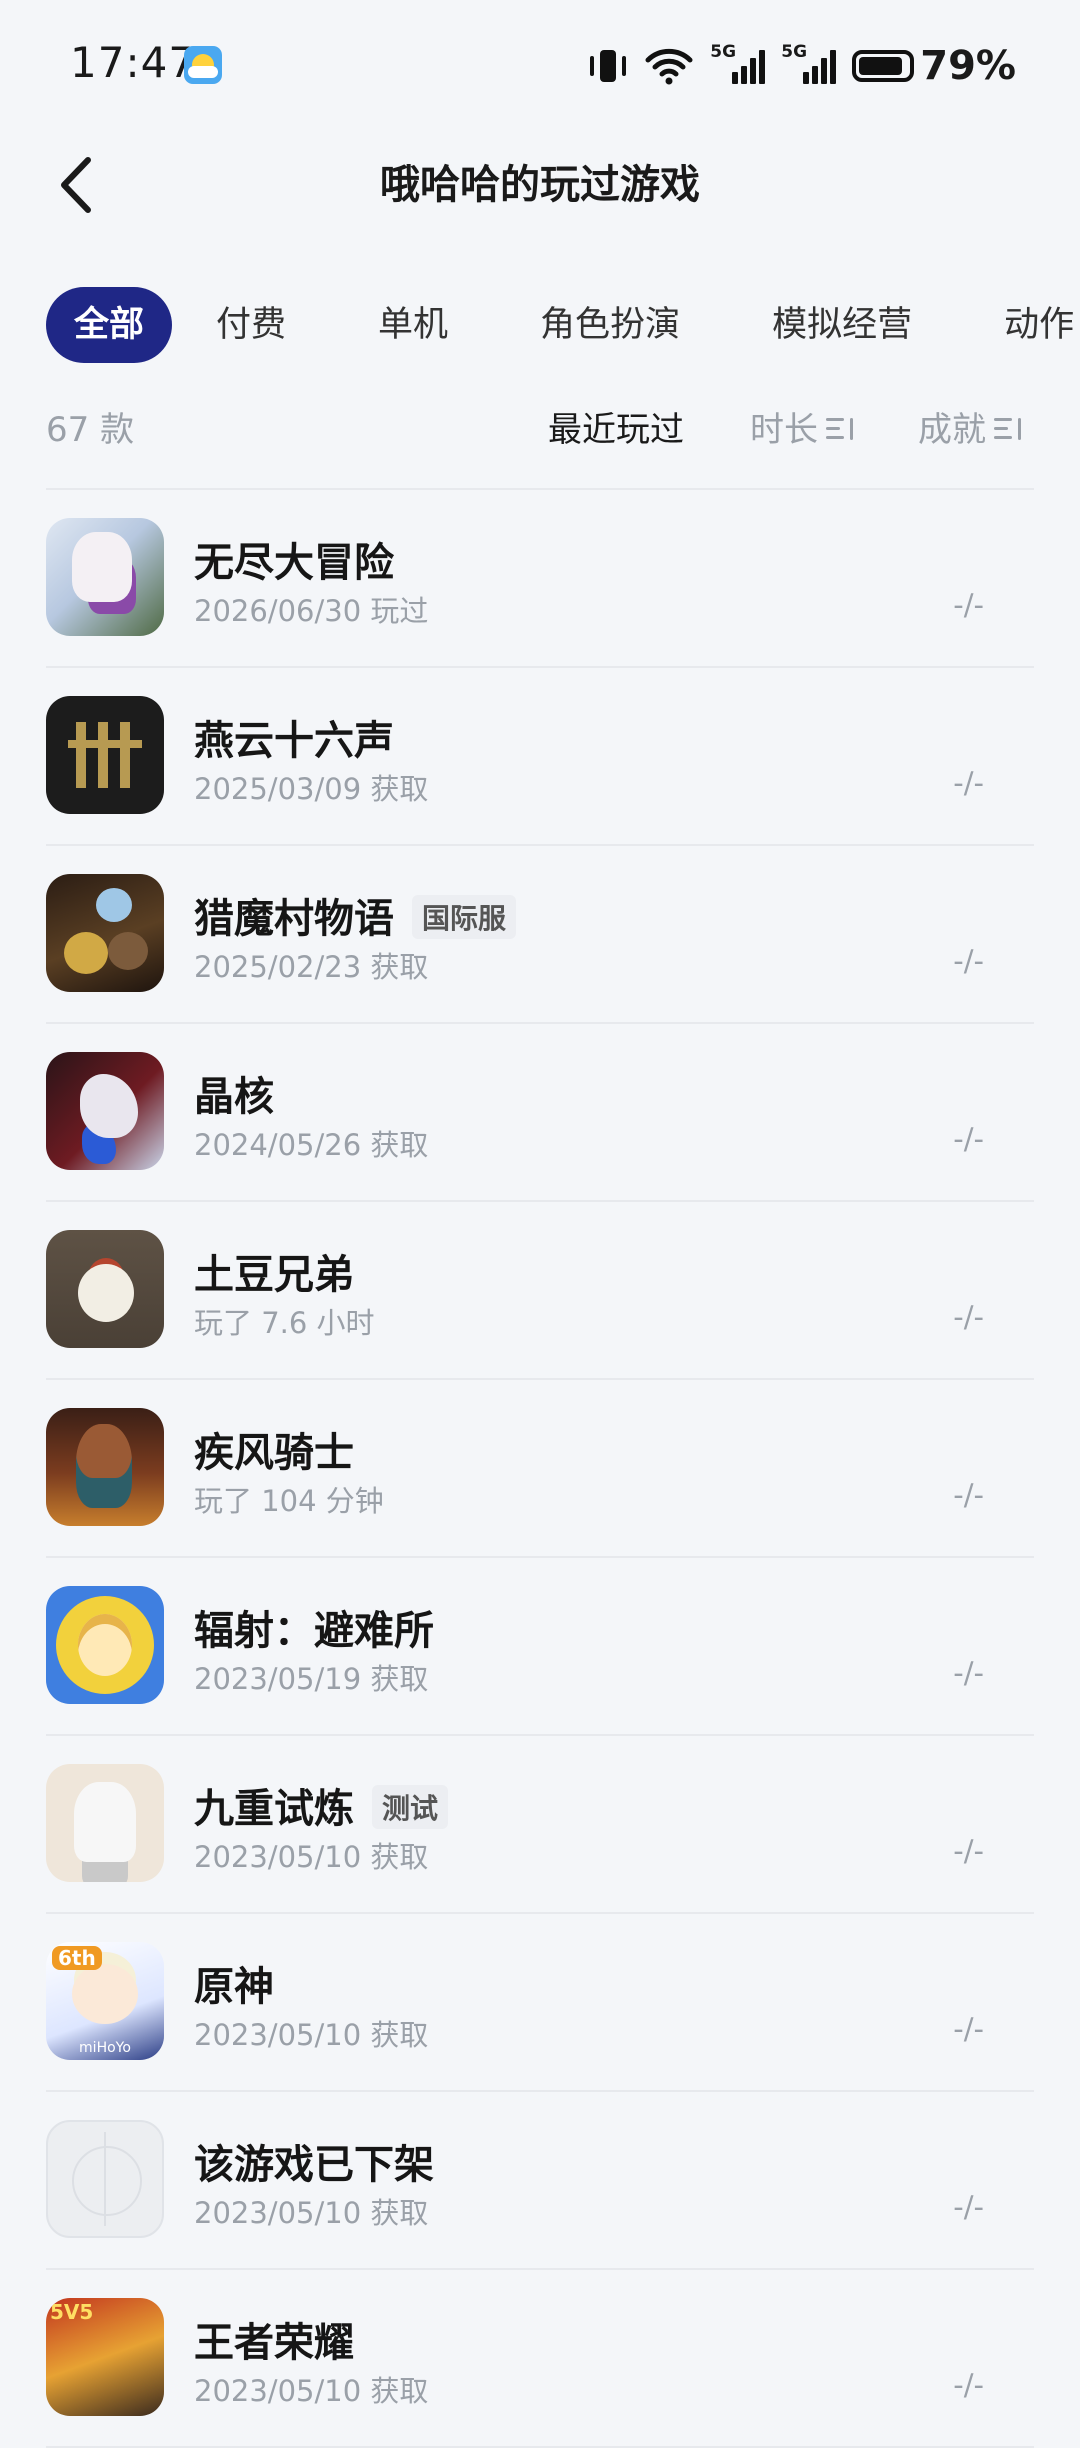  Describe the element at coordinates (314, 2165) in the screenshot. I see `game-name: 该游戏已下架` at that location.